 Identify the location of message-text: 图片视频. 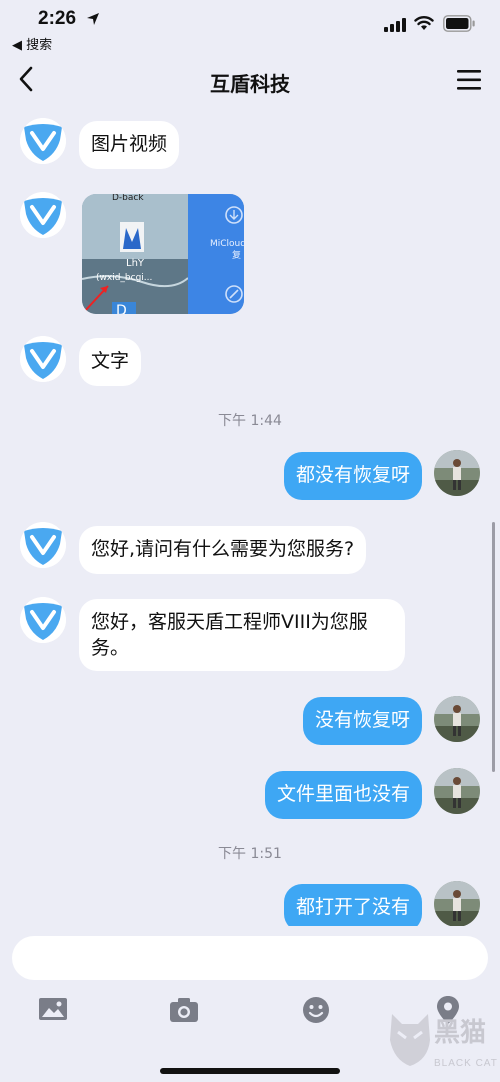
(129, 144).